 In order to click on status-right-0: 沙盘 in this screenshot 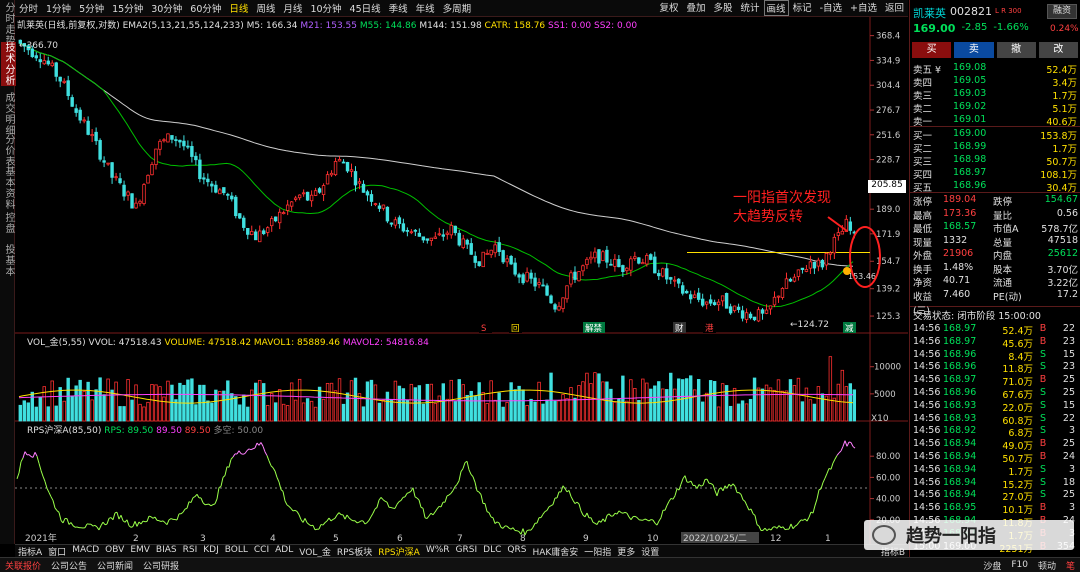, I will do `click(992, 565)`.